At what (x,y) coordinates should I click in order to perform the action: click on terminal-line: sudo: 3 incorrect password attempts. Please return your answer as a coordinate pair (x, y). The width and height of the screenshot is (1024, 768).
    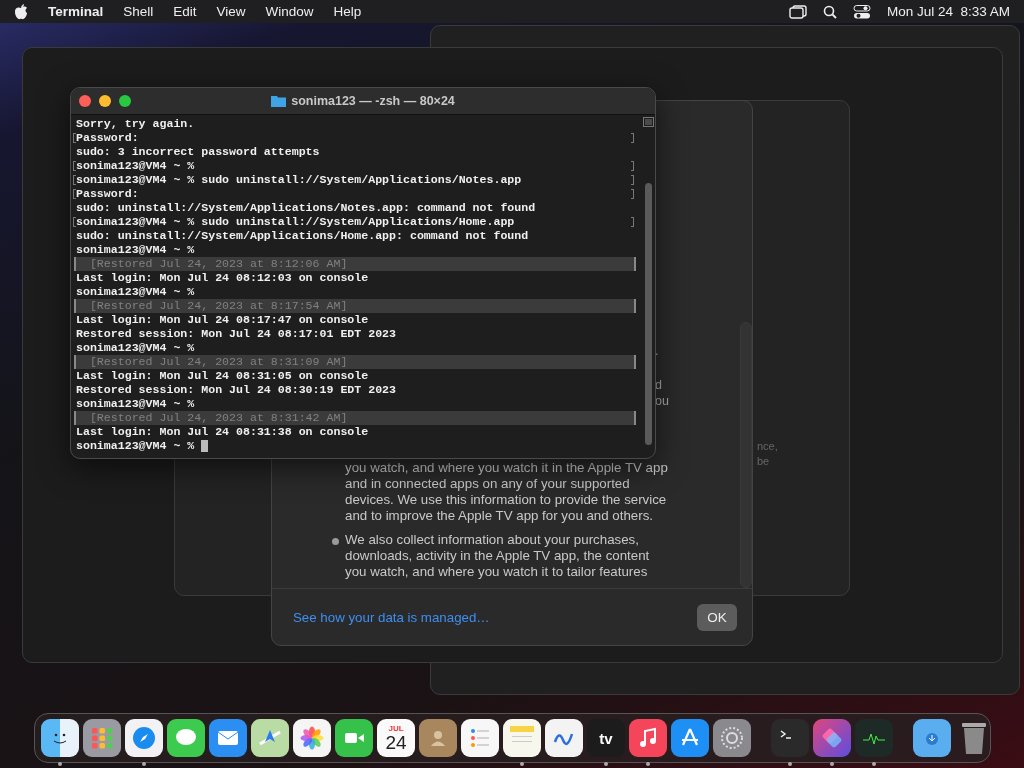
    Looking at the image, I should click on (198, 152).